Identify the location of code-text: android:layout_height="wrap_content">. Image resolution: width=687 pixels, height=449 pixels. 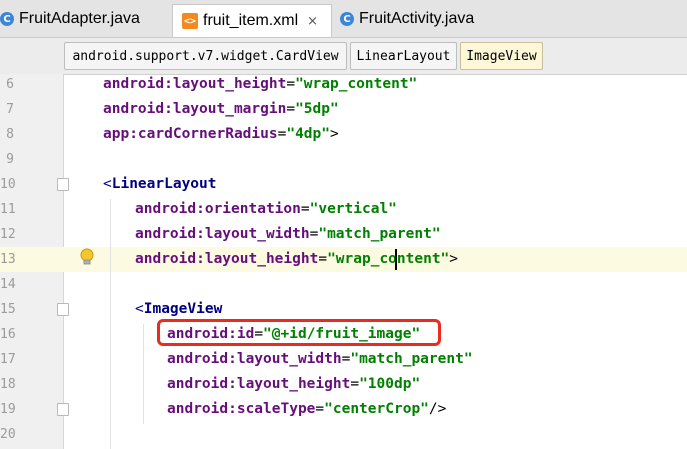
(296, 259).